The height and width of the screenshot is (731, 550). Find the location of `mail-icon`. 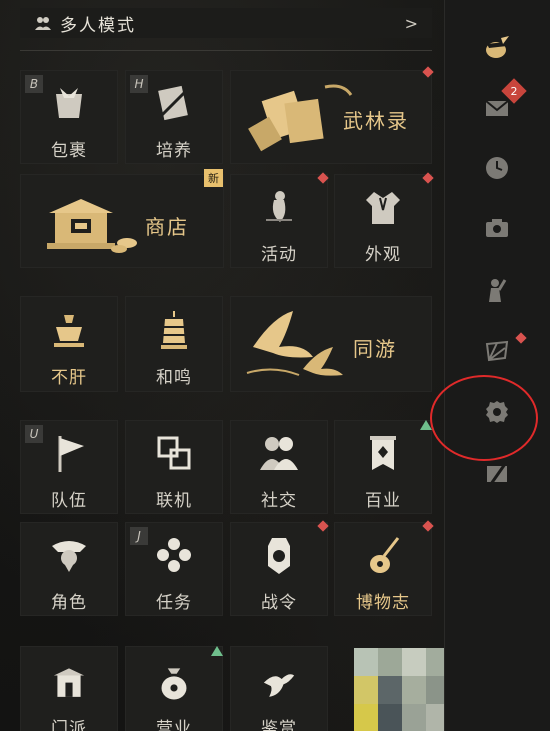

mail-icon is located at coordinates (497, 108).